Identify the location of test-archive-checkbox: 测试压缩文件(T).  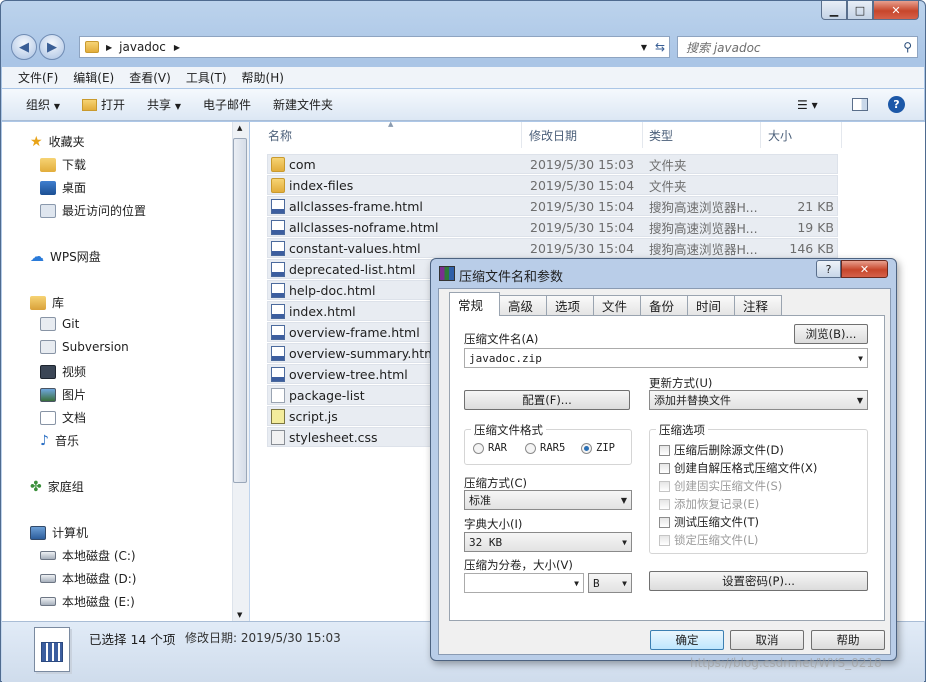
(709, 522).